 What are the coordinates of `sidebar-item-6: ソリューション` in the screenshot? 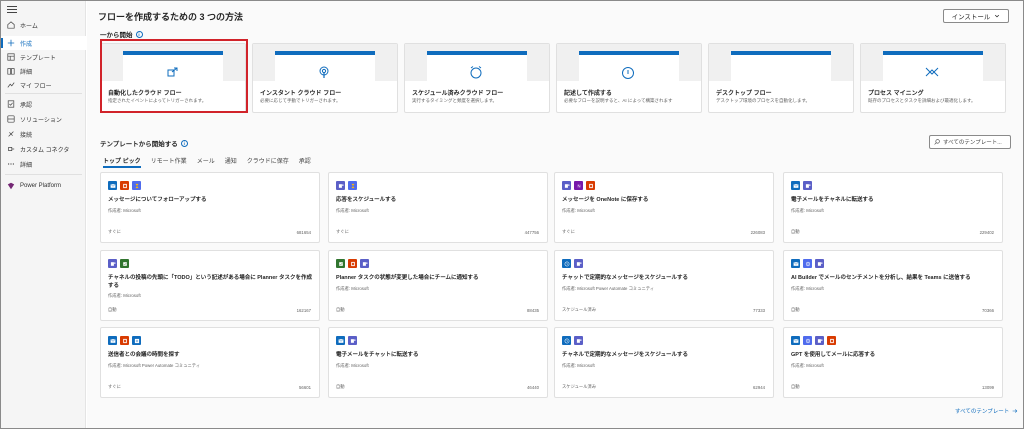 It's located at (43, 119).